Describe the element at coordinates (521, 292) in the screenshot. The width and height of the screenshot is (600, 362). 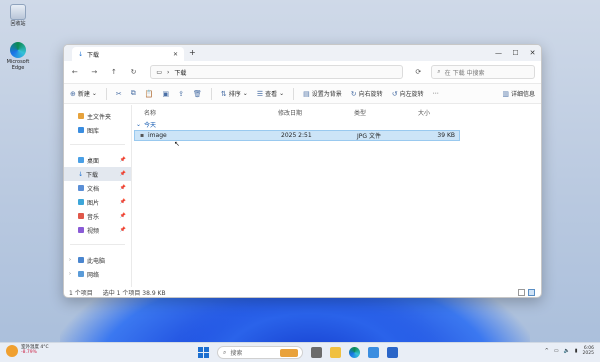
I see `details-view-button` at that location.